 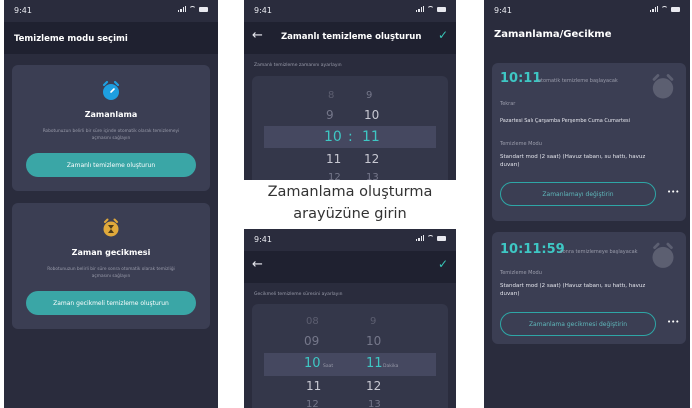 What do you see at coordinates (599, 252) in the screenshot?
I see `delay-time-suffix: sonra temizlemeye başlayacak` at bounding box center [599, 252].